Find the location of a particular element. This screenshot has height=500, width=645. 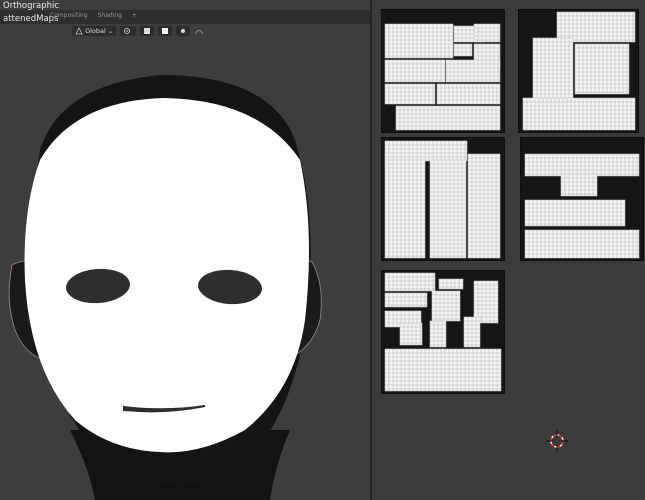

orientation-label: Global is located at coordinates (95, 31).